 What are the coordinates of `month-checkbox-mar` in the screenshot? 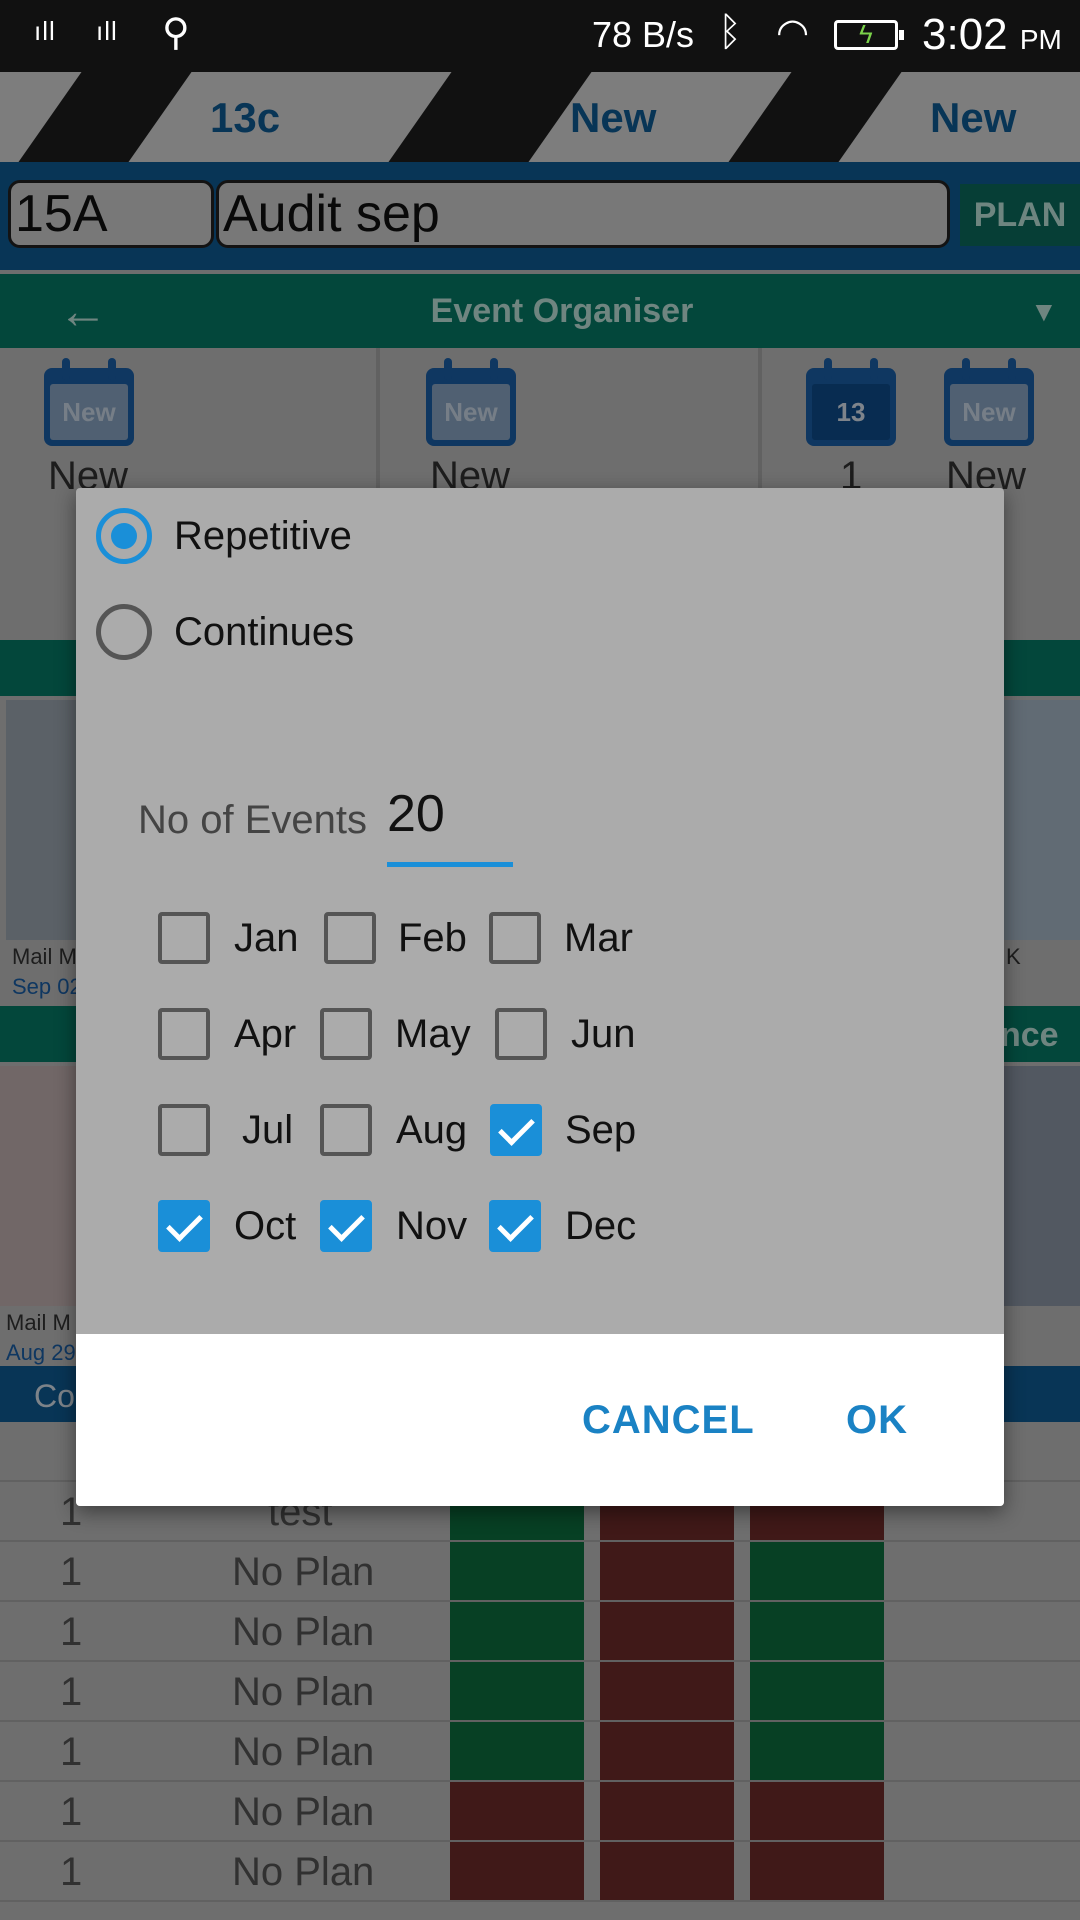 It's located at (515, 938).